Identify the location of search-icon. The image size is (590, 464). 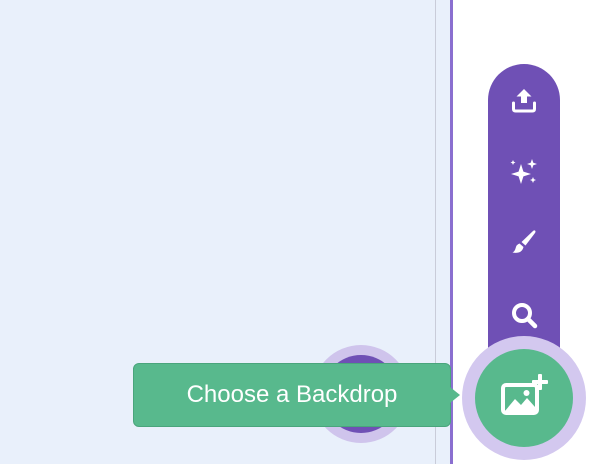
(525, 316).